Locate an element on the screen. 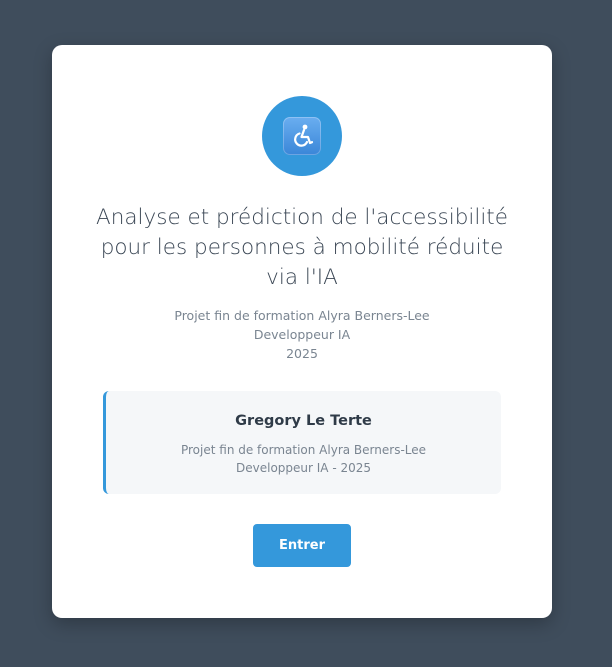 This screenshot has width=612, height=667. wheelchair-icon is located at coordinates (302, 136).